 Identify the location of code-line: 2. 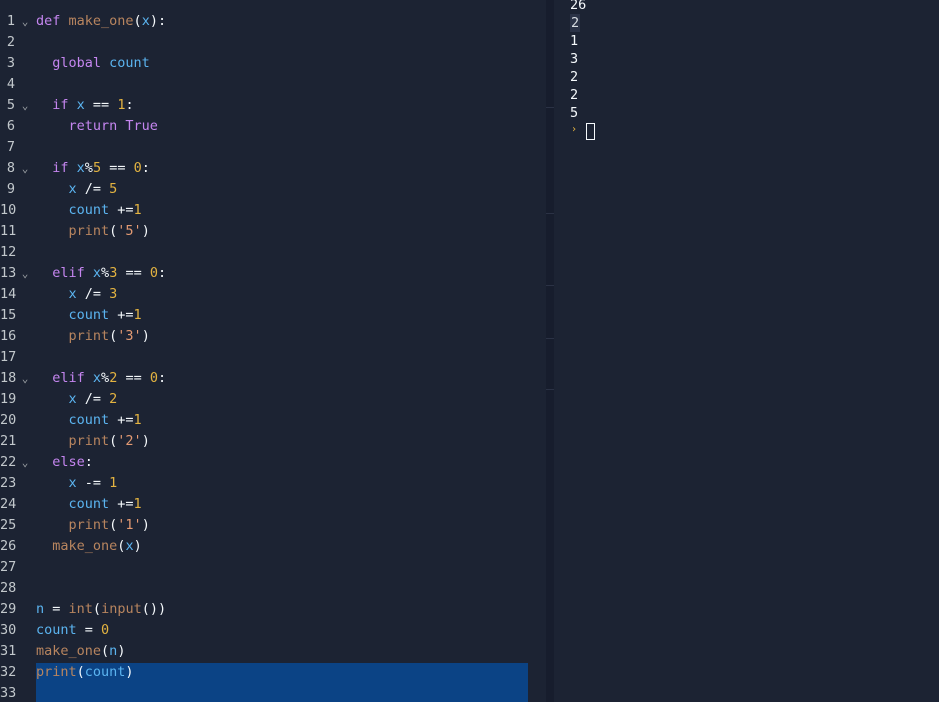
(273, 42).